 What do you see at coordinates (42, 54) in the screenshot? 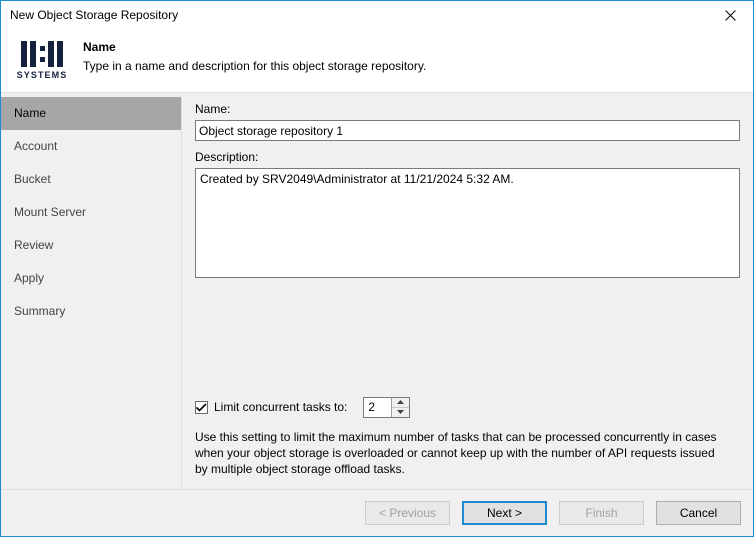
I see `logo-mark-icon` at bounding box center [42, 54].